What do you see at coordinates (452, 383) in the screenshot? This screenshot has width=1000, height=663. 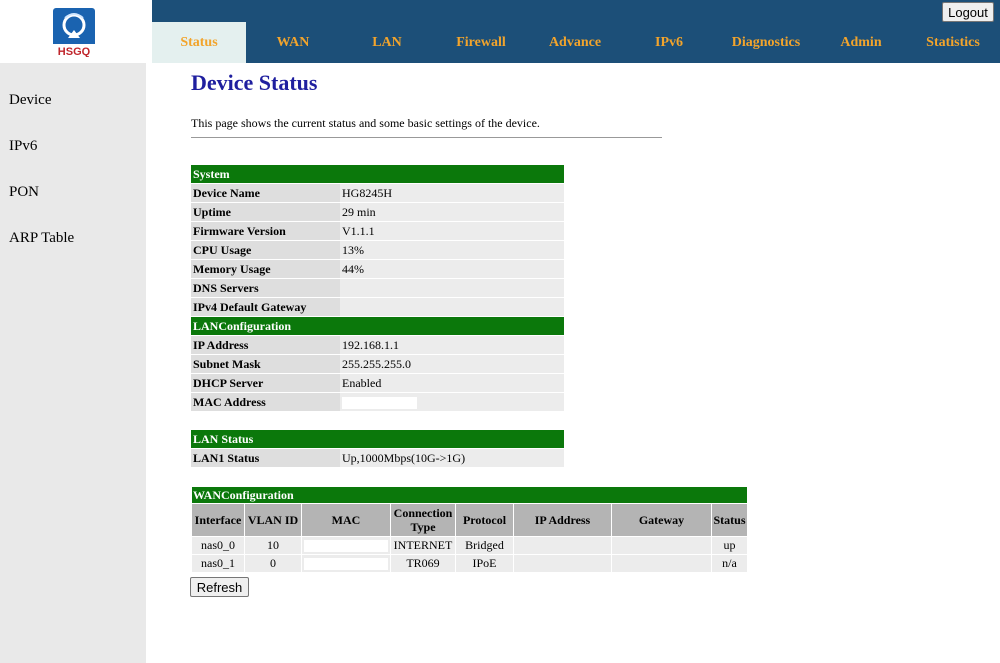 I see `field-value: Enabled` at bounding box center [452, 383].